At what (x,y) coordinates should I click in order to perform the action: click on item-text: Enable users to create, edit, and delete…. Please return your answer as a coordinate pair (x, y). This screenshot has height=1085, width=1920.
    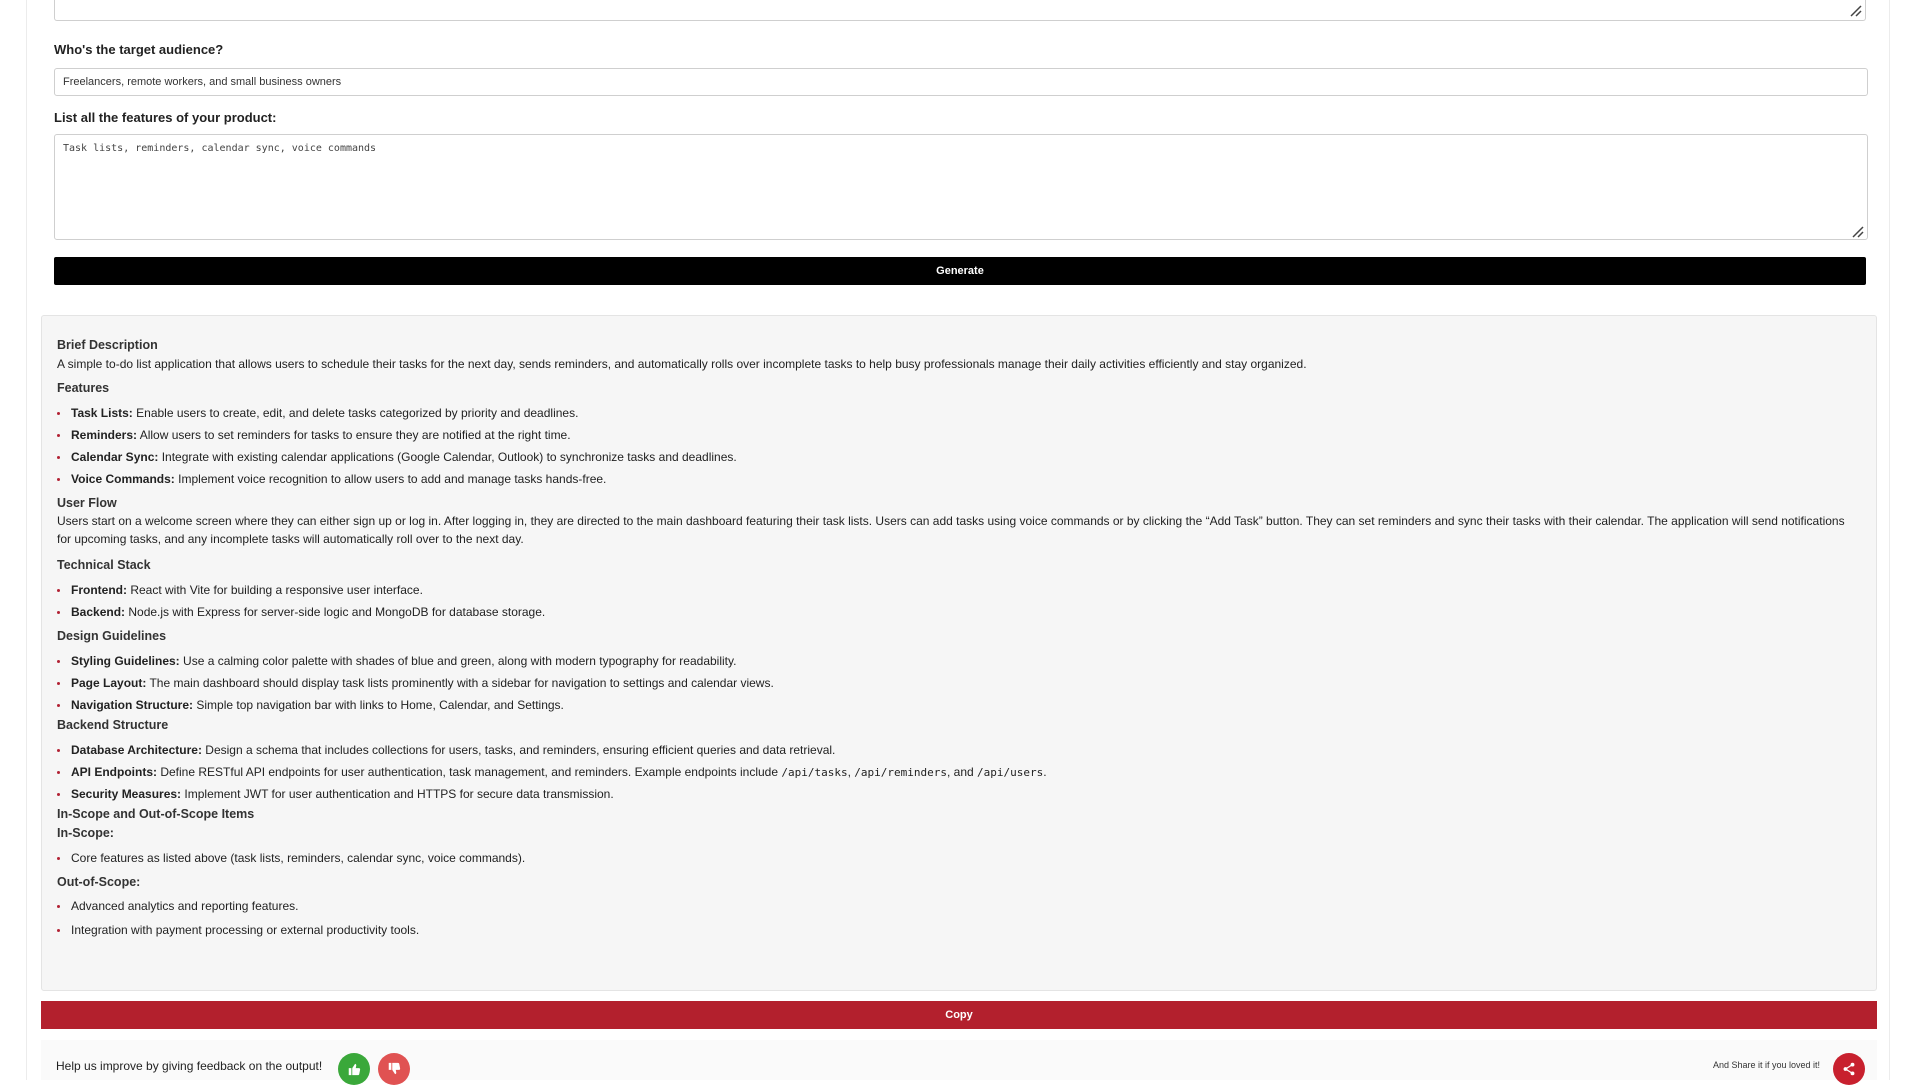
    Looking at the image, I should click on (355, 412).